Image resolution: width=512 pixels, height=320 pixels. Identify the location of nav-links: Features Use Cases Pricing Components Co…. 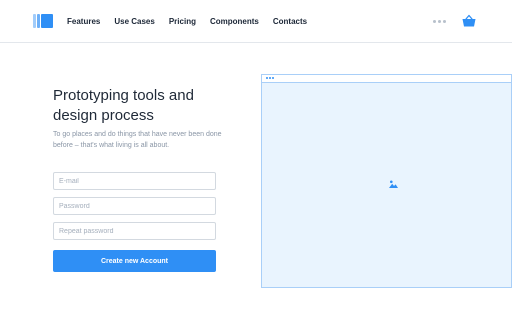
(187, 21).